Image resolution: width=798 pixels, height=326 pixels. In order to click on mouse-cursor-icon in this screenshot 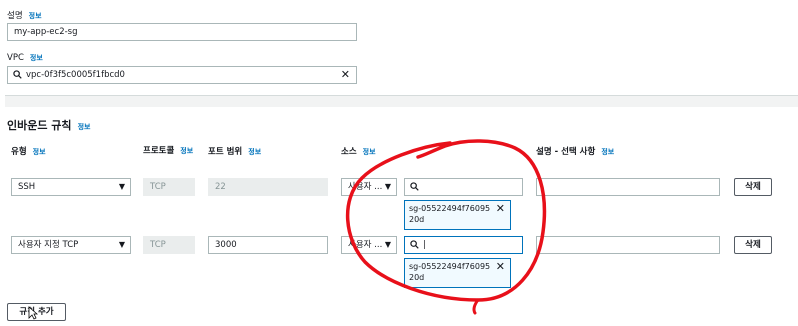, I will do `click(33, 313)`.